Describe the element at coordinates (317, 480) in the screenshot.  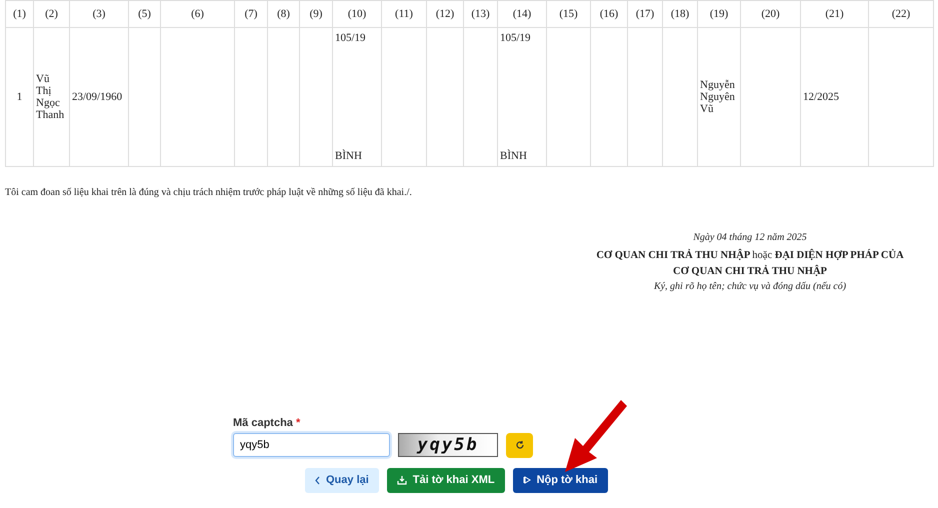
I see `chevron-left-icon` at that location.